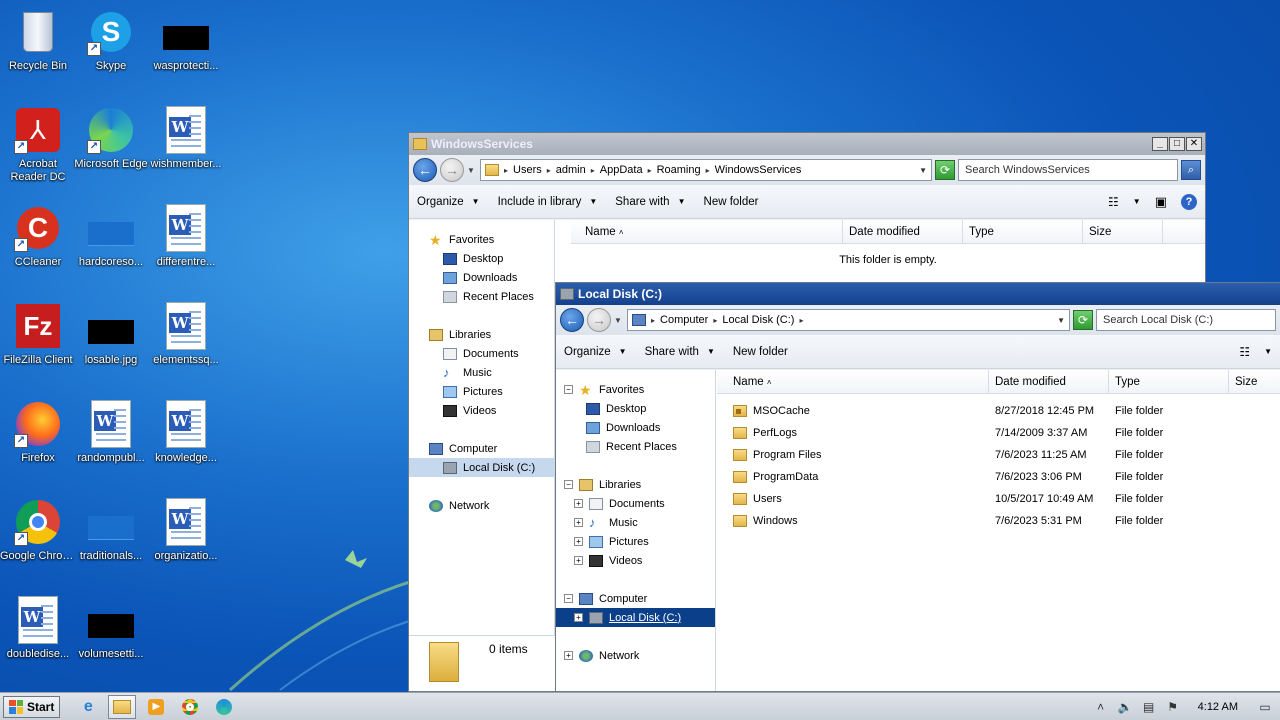 The width and height of the screenshot is (1280, 720). I want to click on desktop-icon-skype: S ↗ Skype, so click(111, 40).